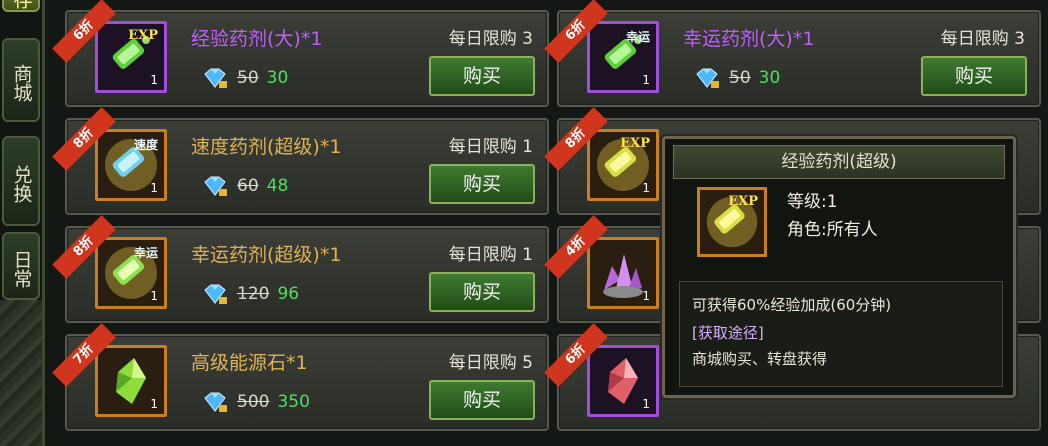 The image size is (1048, 446). Describe the element at coordinates (760, 359) in the screenshot. I see `tooltip-source: 商城购买、转盘获得` at that location.